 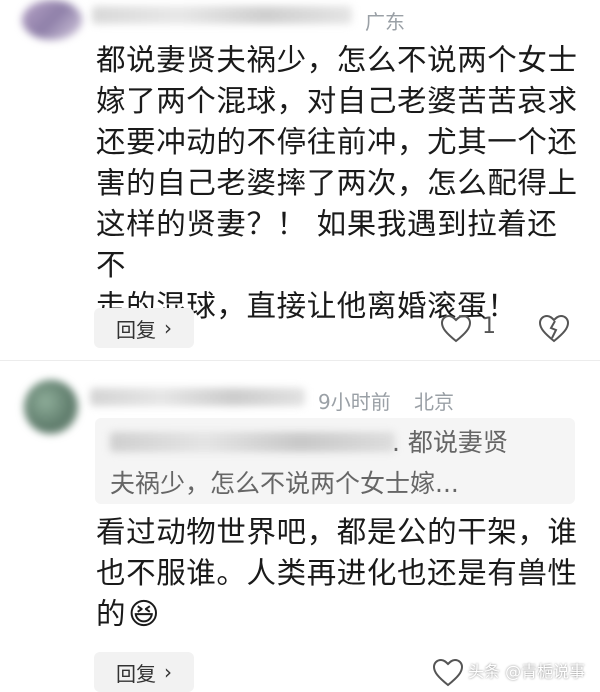 I want to click on dislike-icon, so click(x=554, y=329).